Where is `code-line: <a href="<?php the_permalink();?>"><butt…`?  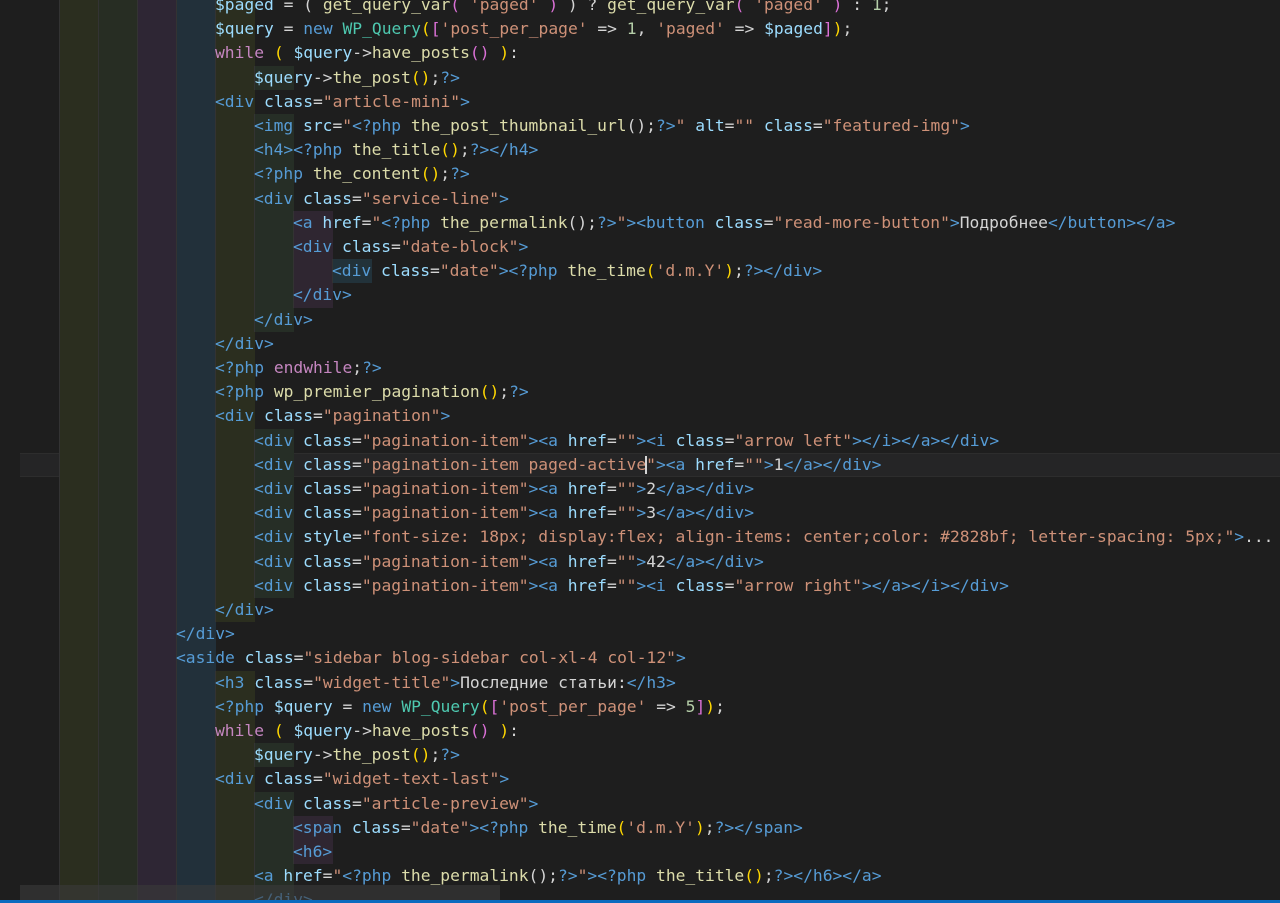 code-line: <a href="<?php the_permalink();?>"><butt… is located at coordinates (640, 222).